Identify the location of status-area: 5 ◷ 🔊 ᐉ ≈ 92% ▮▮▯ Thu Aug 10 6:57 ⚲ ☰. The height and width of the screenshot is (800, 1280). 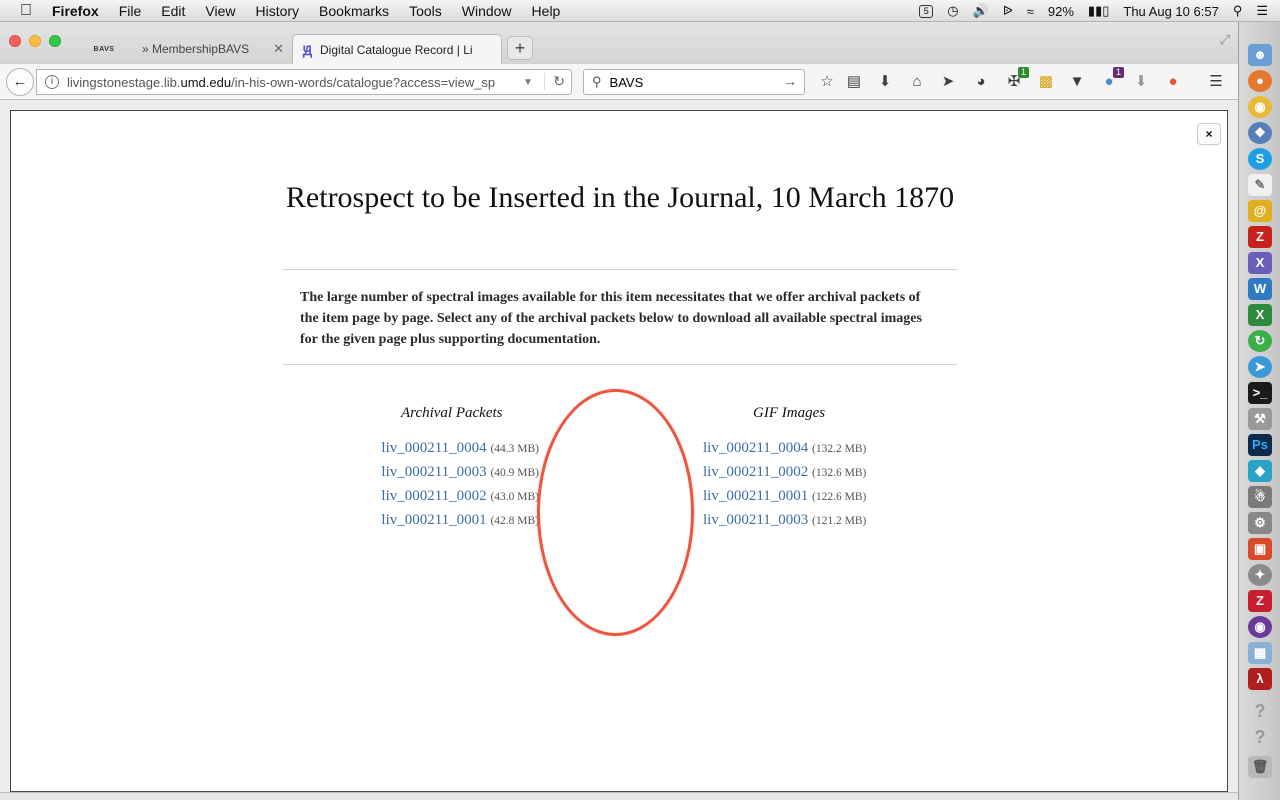
(1093, 11).